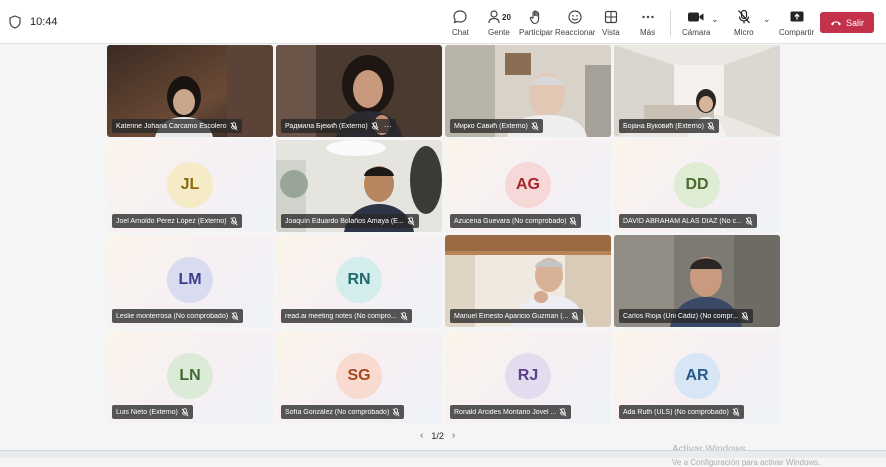  What do you see at coordinates (575, 32) in the screenshot?
I see `react-label: Reaccionar` at bounding box center [575, 32].